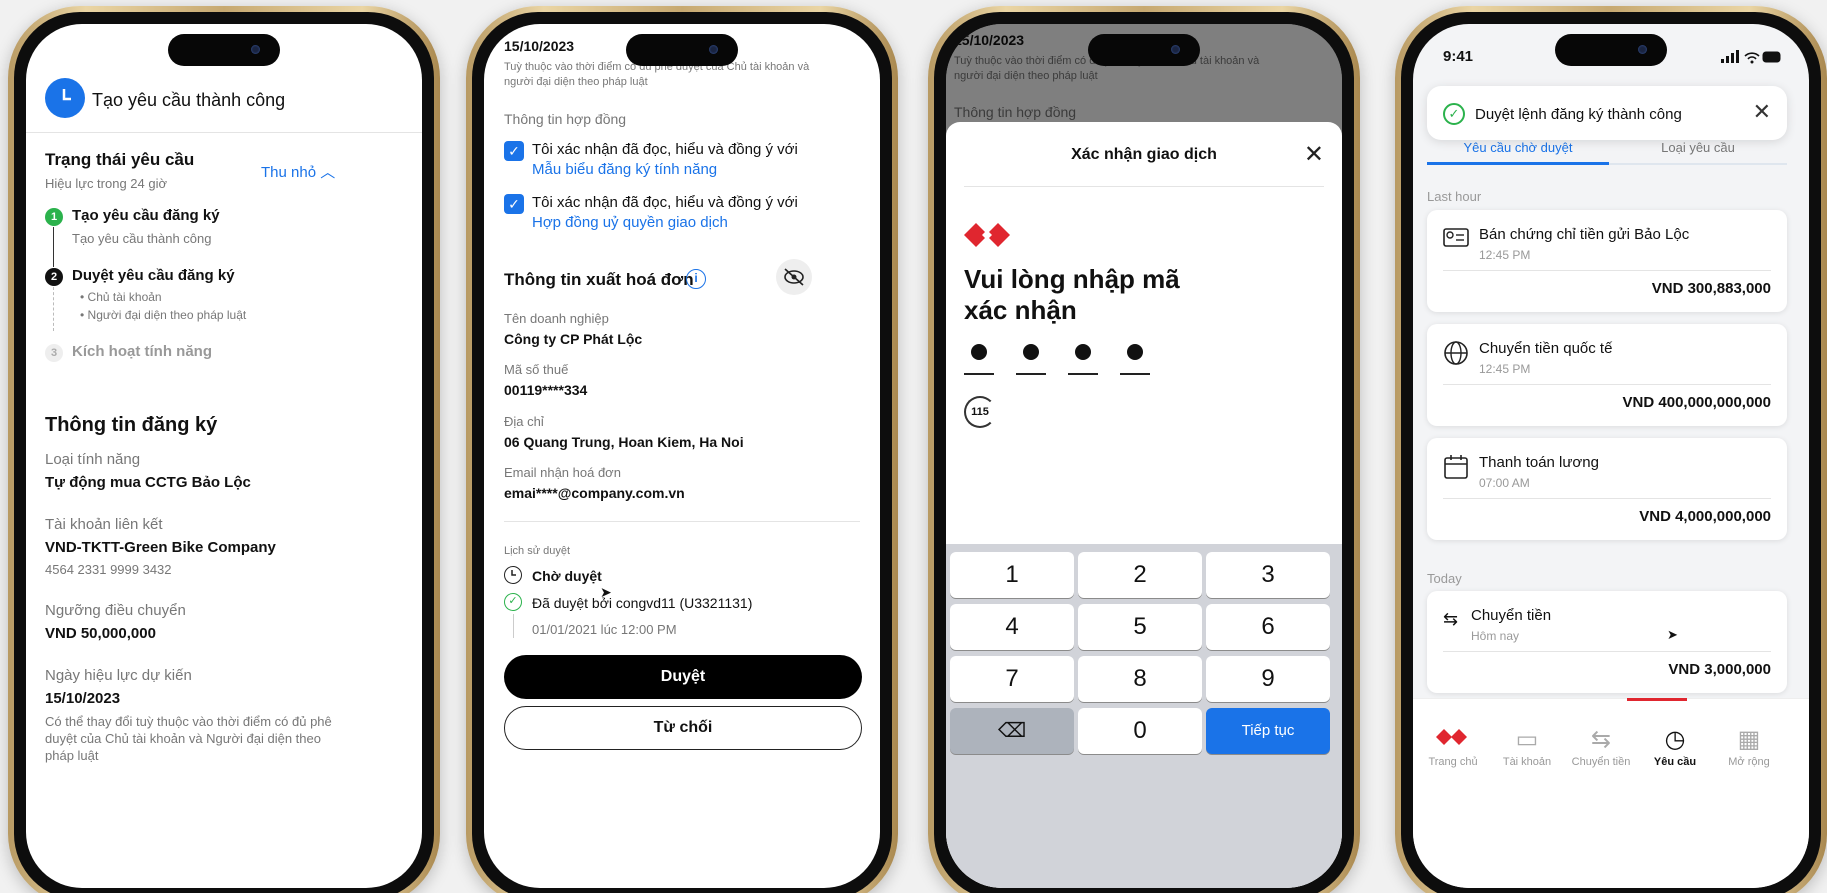  Describe the element at coordinates (1012, 731) in the screenshot. I see `backspace-key: ⌫` at that location.